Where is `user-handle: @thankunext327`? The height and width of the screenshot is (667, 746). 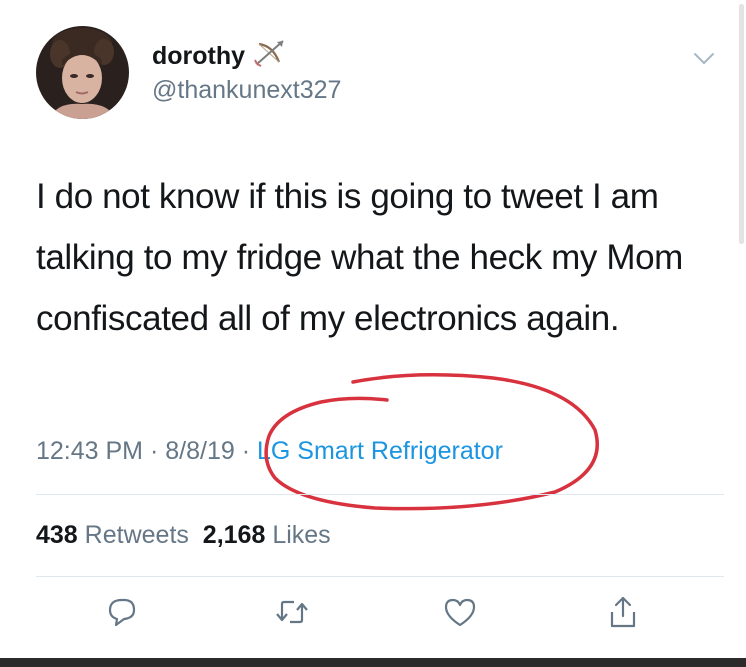 user-handle: @thankunext327 is located at coordinates (246, 90).